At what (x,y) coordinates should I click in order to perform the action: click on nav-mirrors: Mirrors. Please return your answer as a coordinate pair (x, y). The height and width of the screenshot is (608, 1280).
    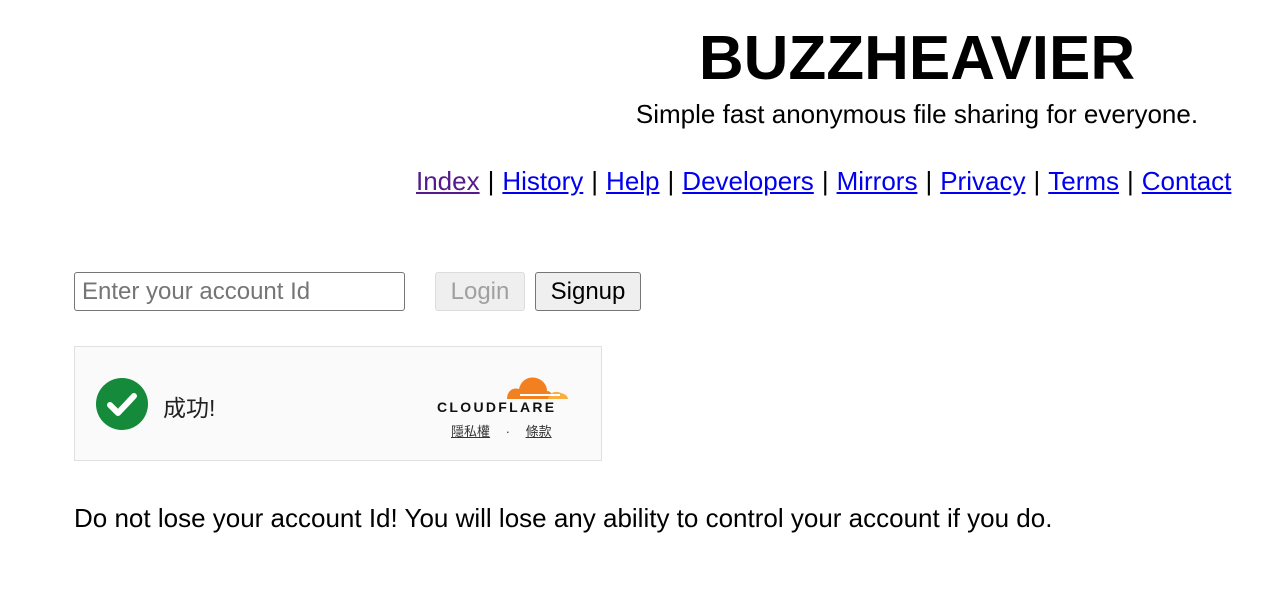
    Looking at the image, I should click on (877, 181).